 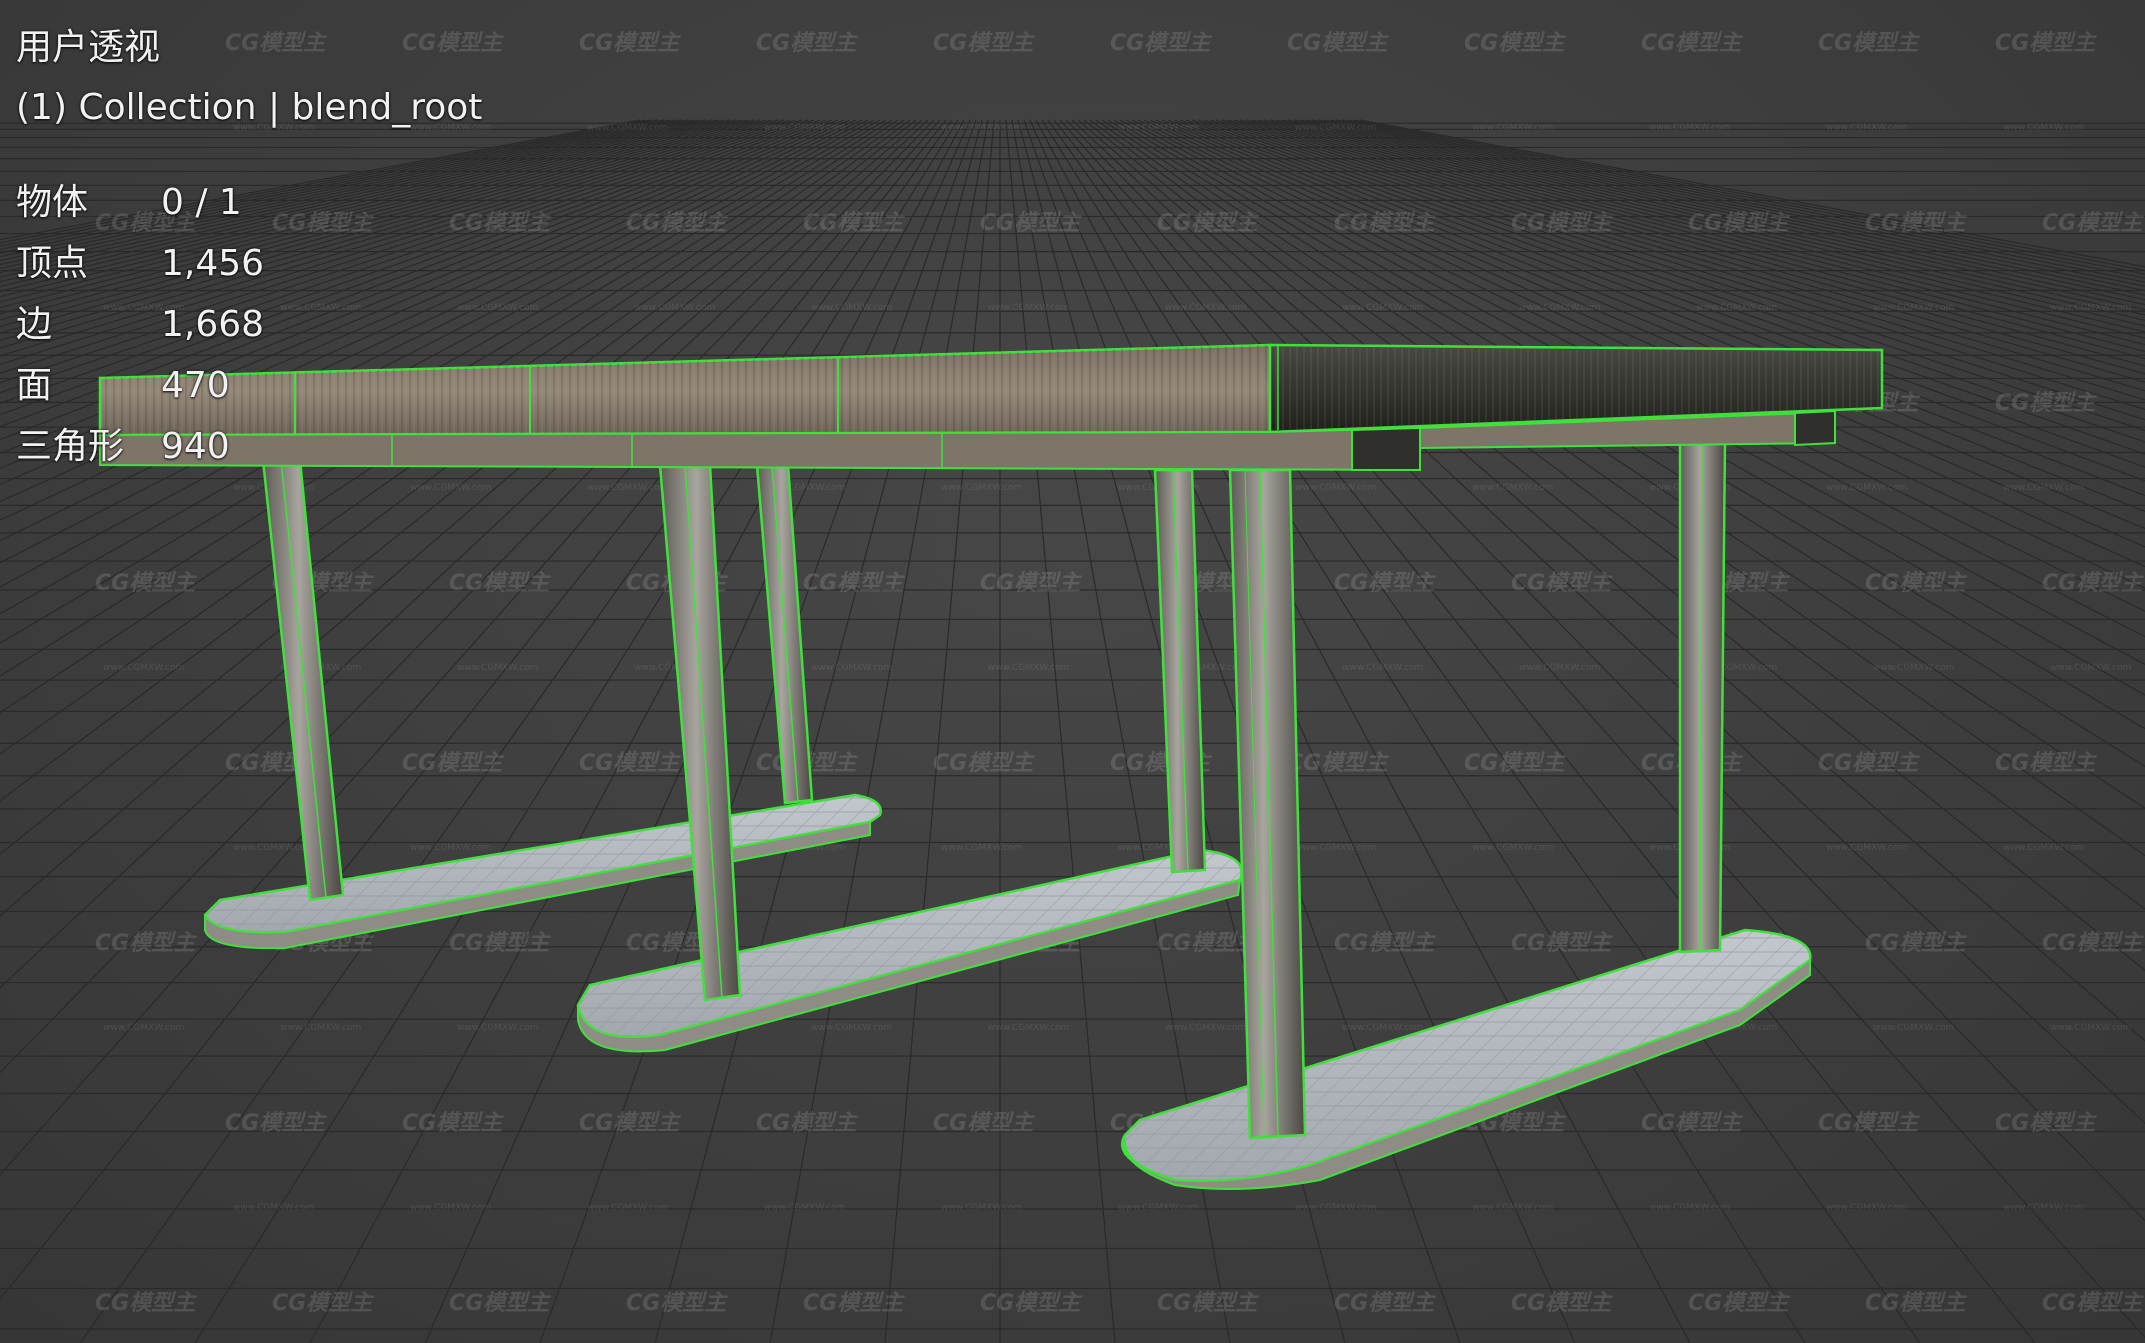 What do you see at coordinates (34, 385) in the screenshot?
I see `stat-label: 面` at bounding box center [34, 385].